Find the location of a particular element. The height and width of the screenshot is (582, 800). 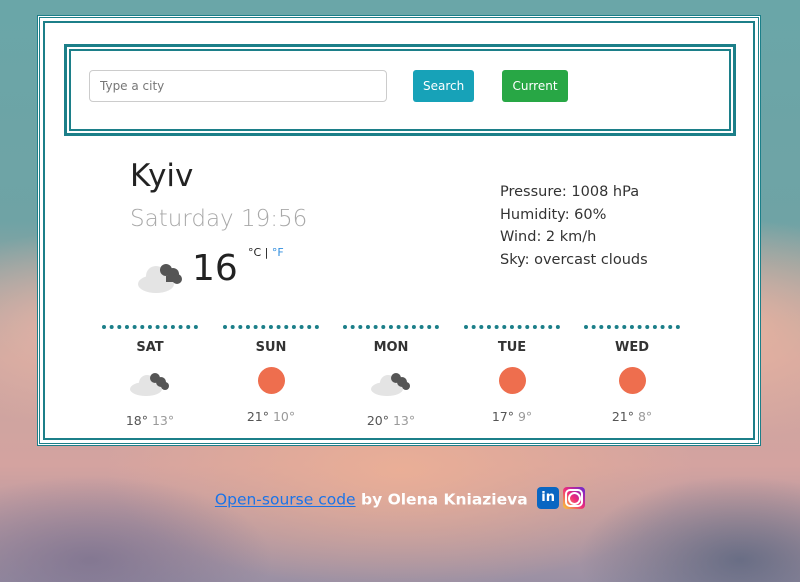

instagram-icon is located at coordinates (574, 498).